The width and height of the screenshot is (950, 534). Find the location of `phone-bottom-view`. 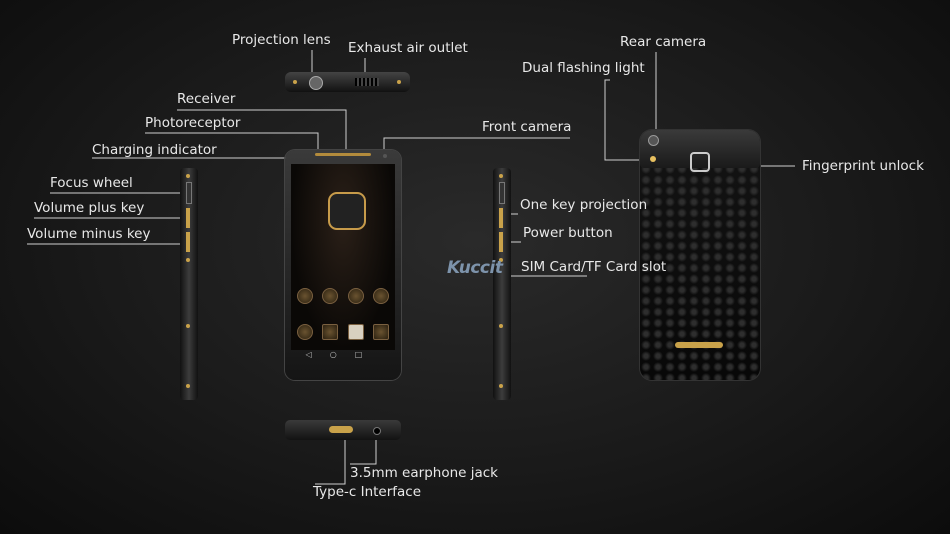

phone-bottom-view is located at coordinates (343, 430).